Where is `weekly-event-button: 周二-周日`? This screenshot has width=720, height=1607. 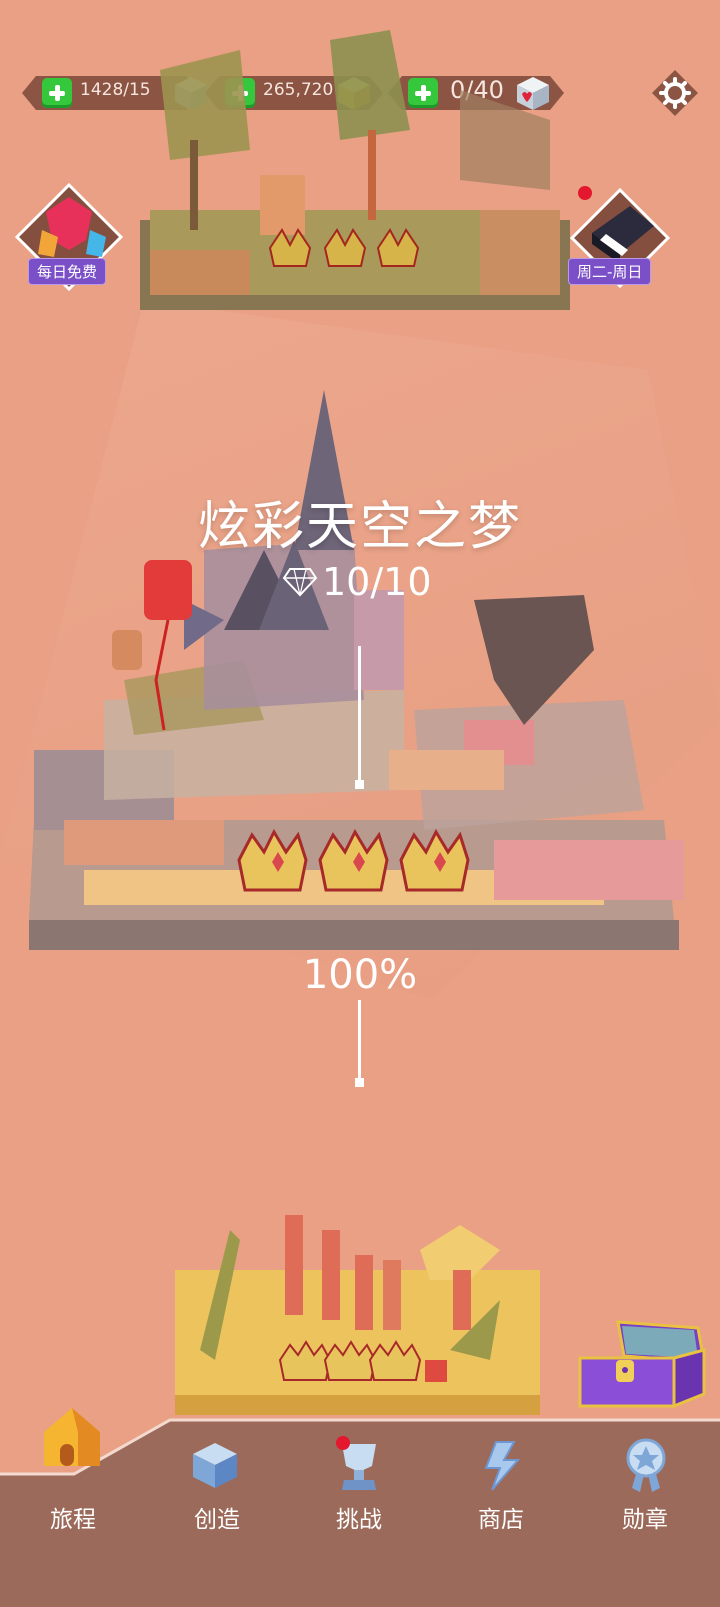 weekly-event-button: 周二-周日 is located at coordinates (619, 239).